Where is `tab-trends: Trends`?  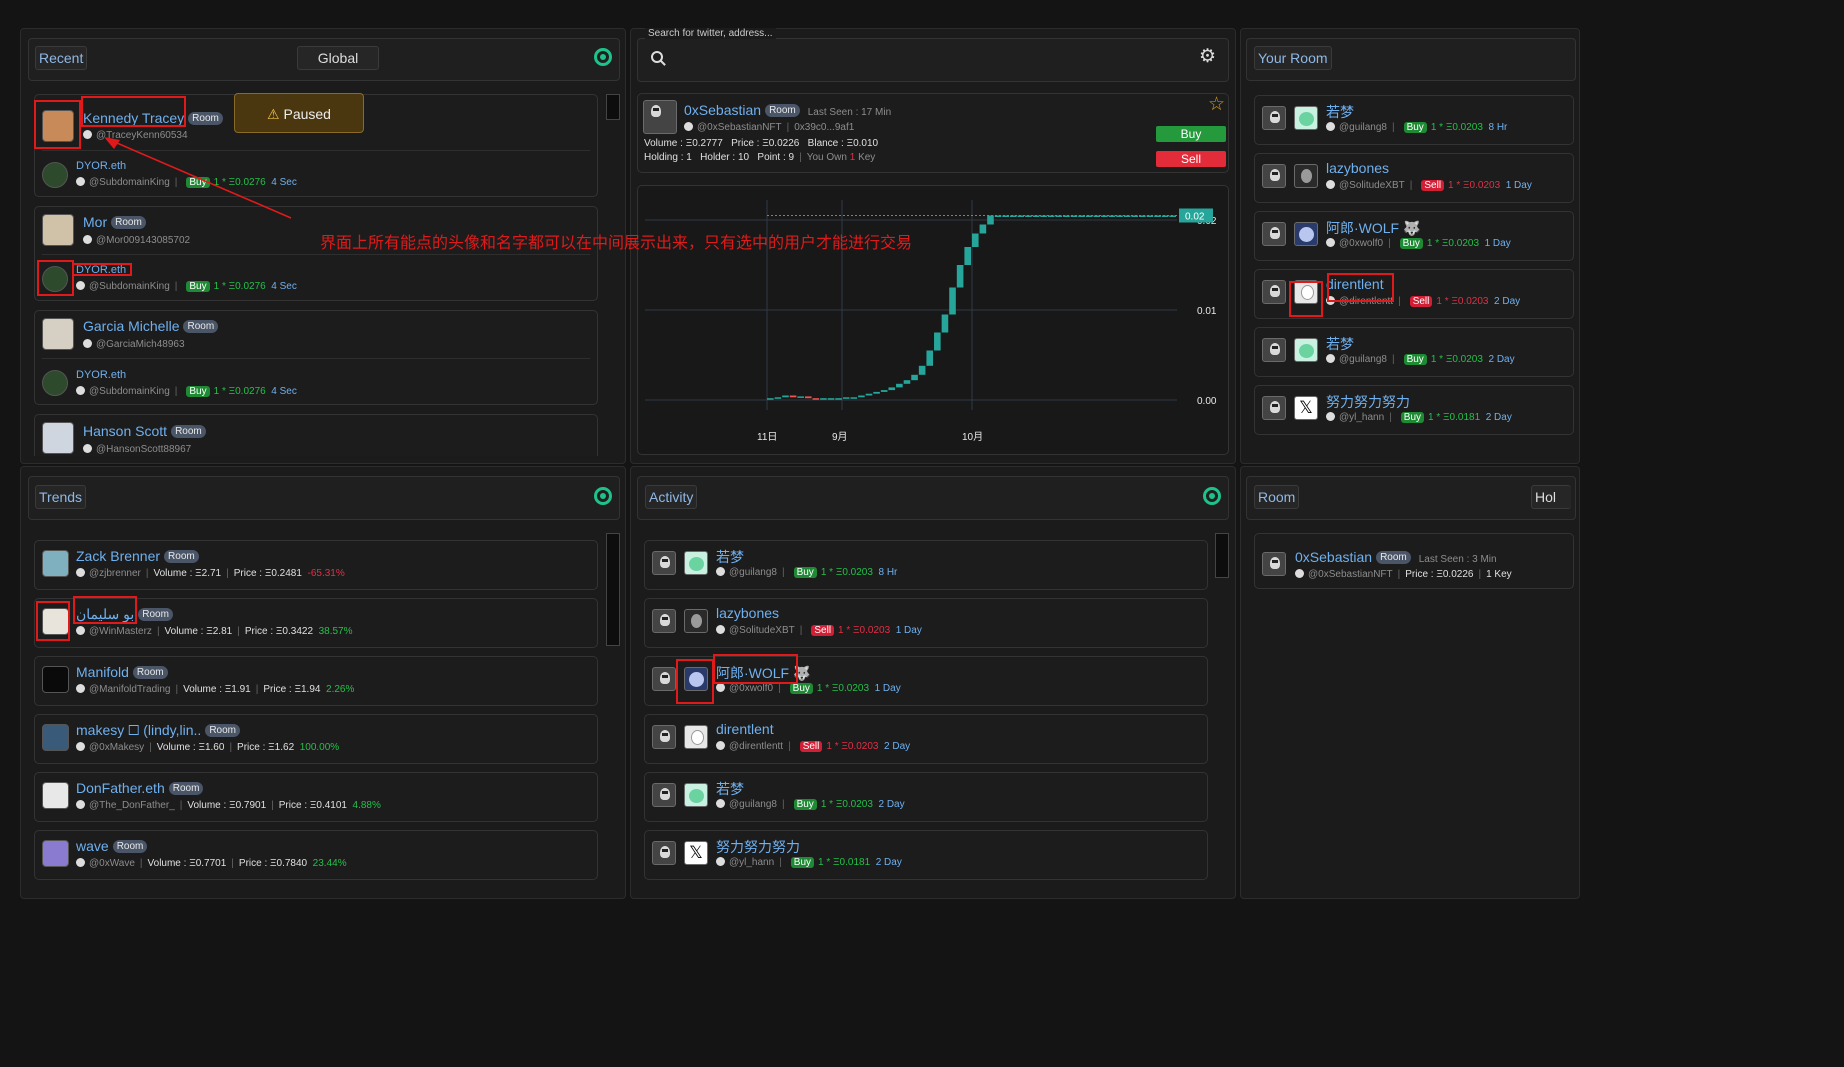
tab-trends: Trends is located at coordinates (61, 497).